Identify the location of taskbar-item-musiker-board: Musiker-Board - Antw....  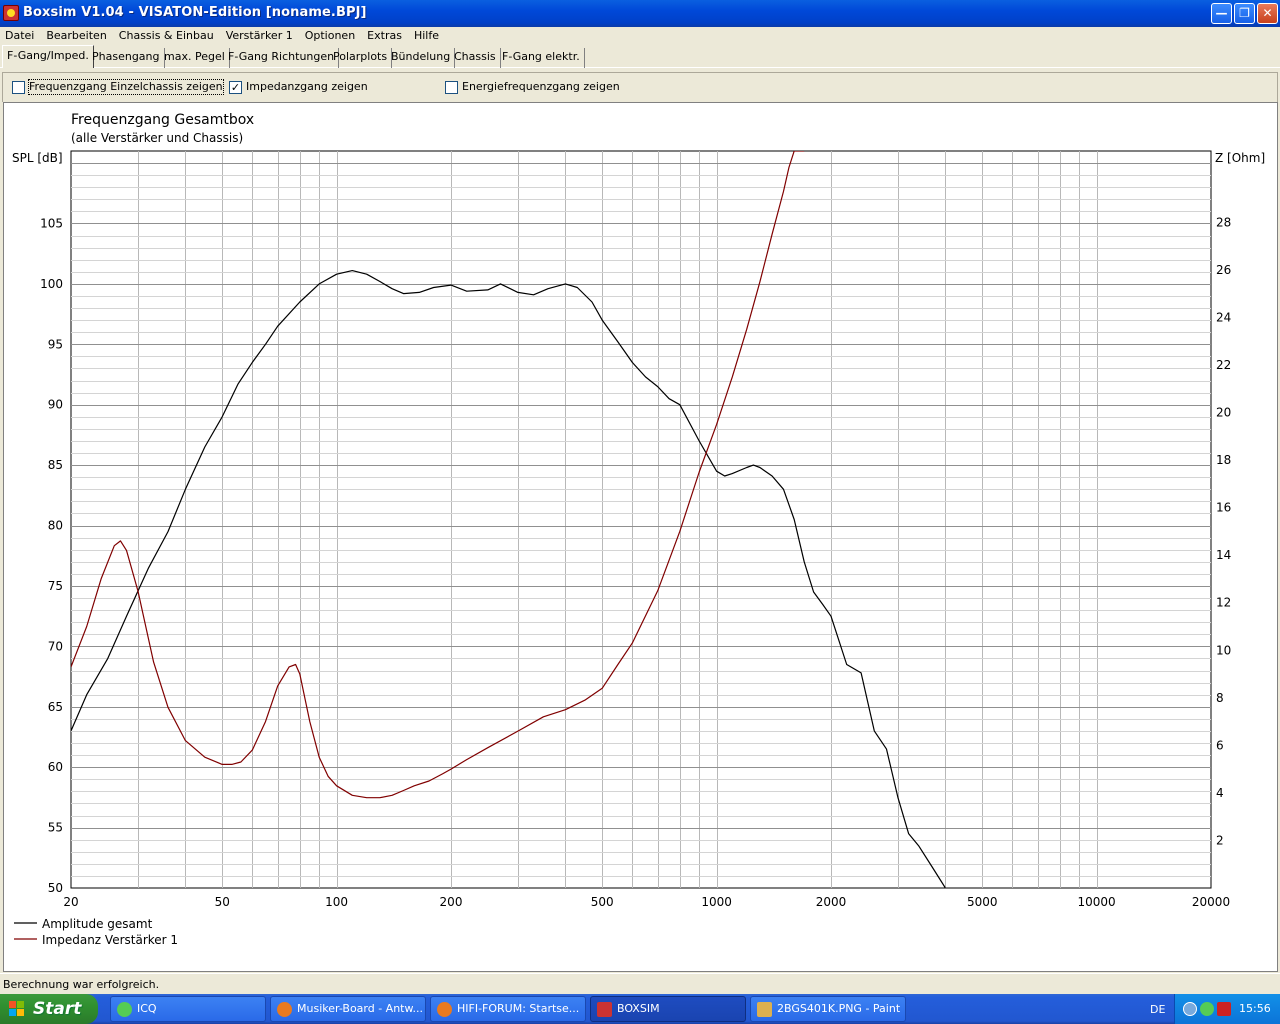
(348, 1009).